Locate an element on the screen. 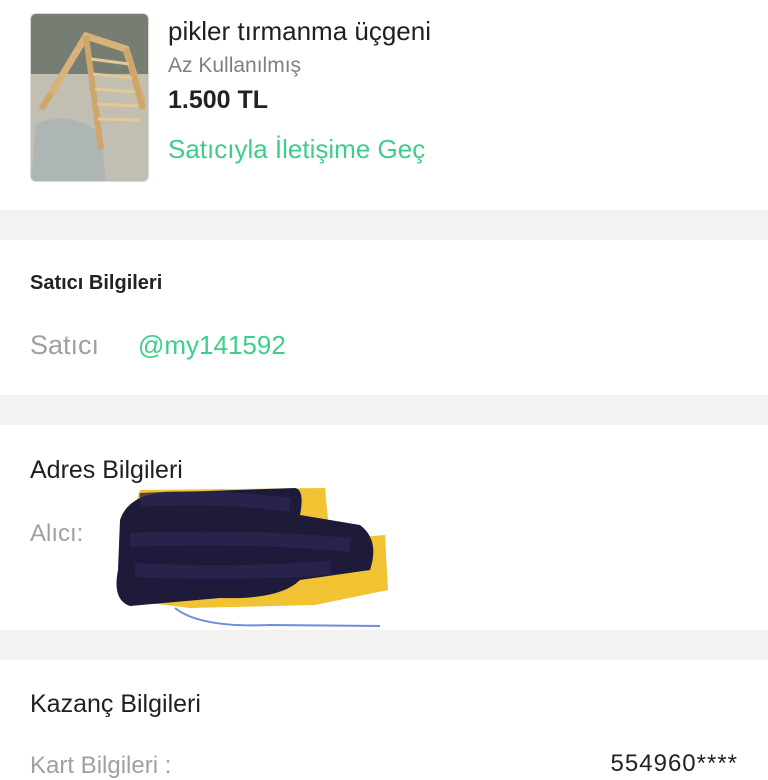  product-thumbnail is located at coordinates (89, 97).